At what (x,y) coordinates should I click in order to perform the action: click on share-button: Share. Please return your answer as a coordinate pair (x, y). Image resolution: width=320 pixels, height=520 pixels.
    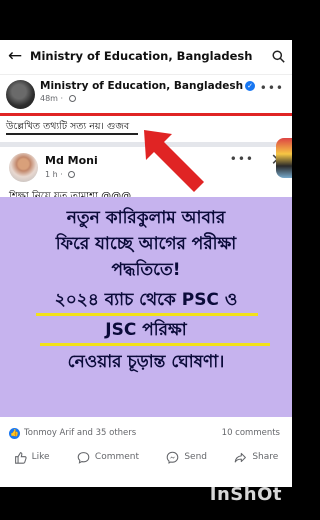
    Looking at the image, I should click on (256, 457).